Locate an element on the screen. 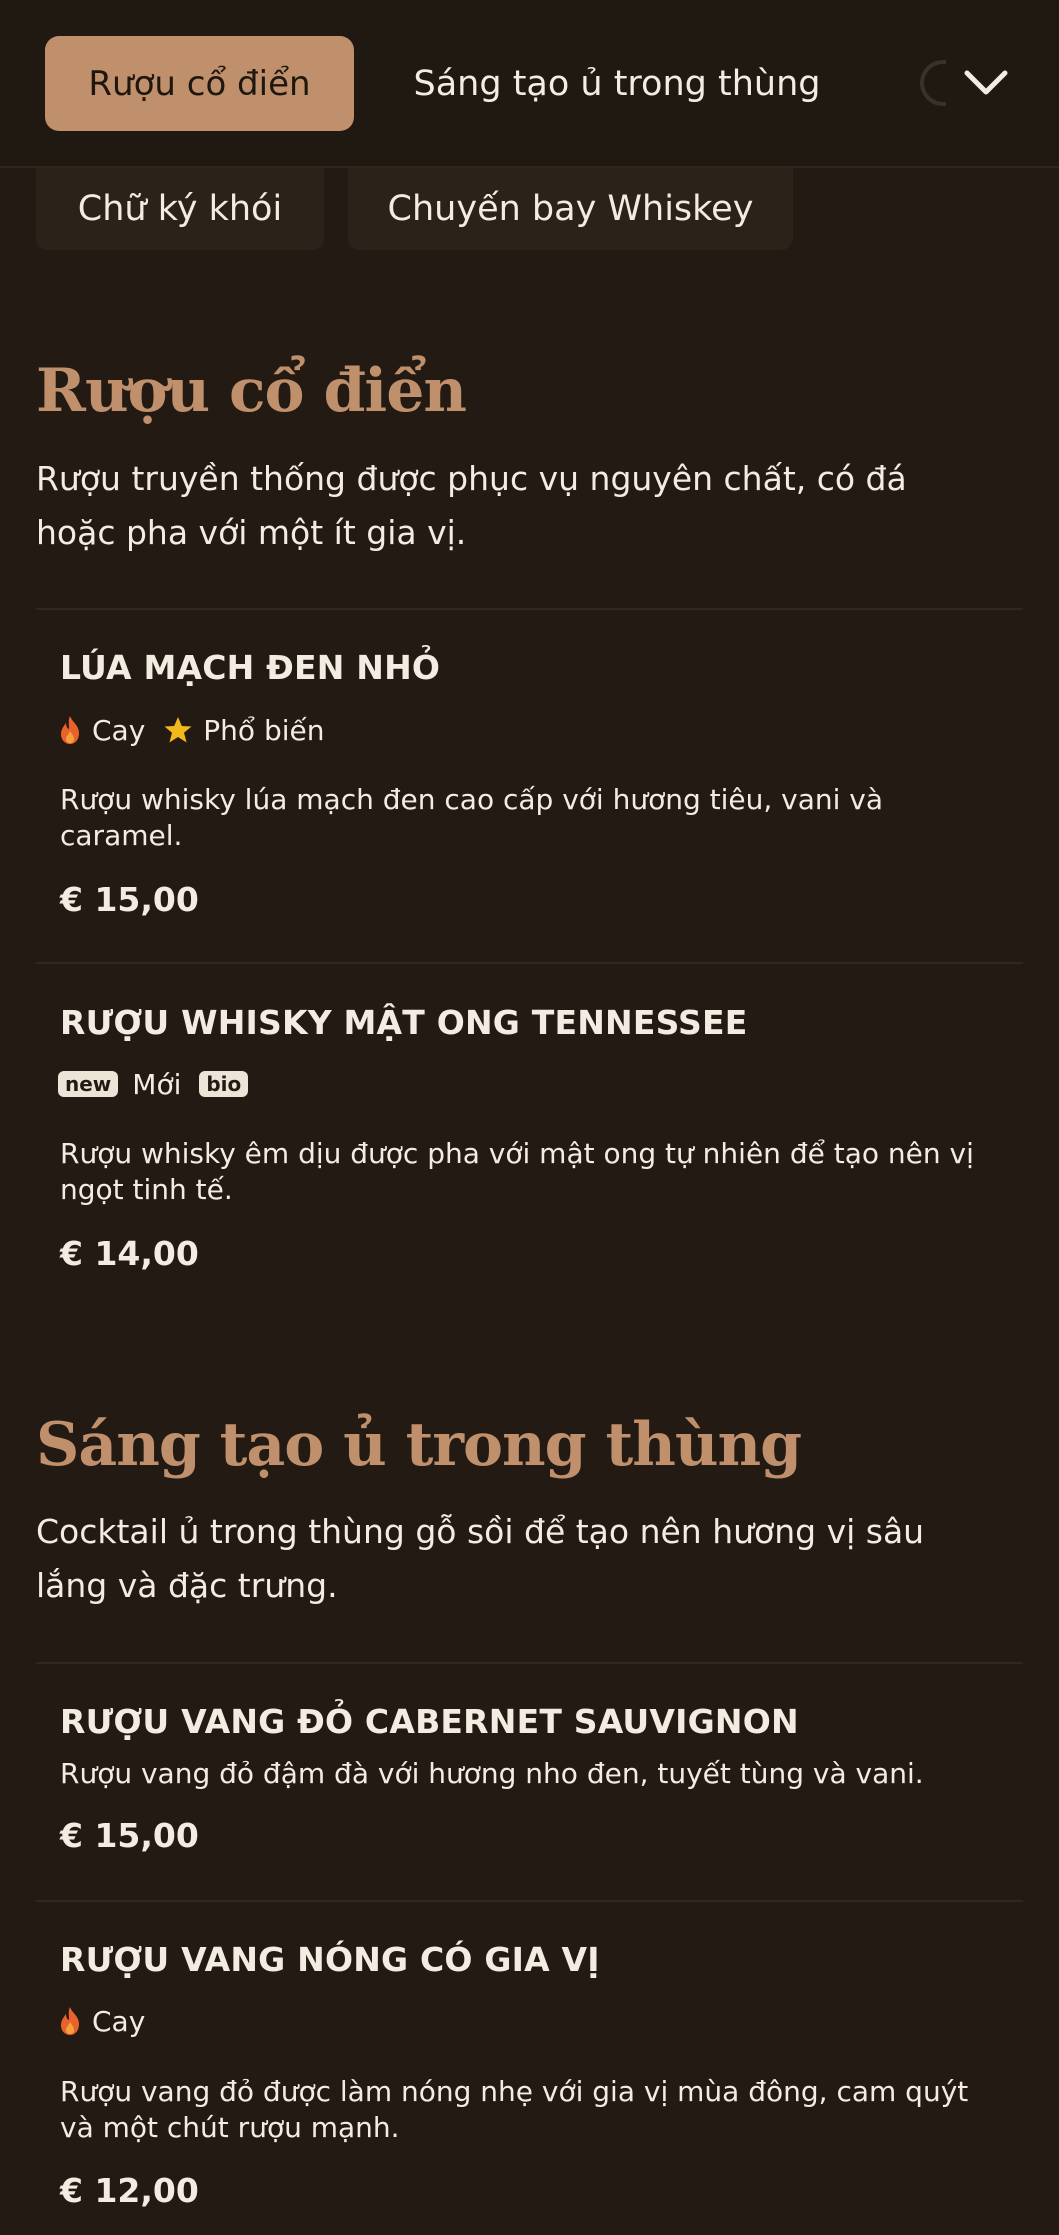 The image size is (1059, 2235). section-title: Rượu cổ điển is located at coordinates (251, 391).